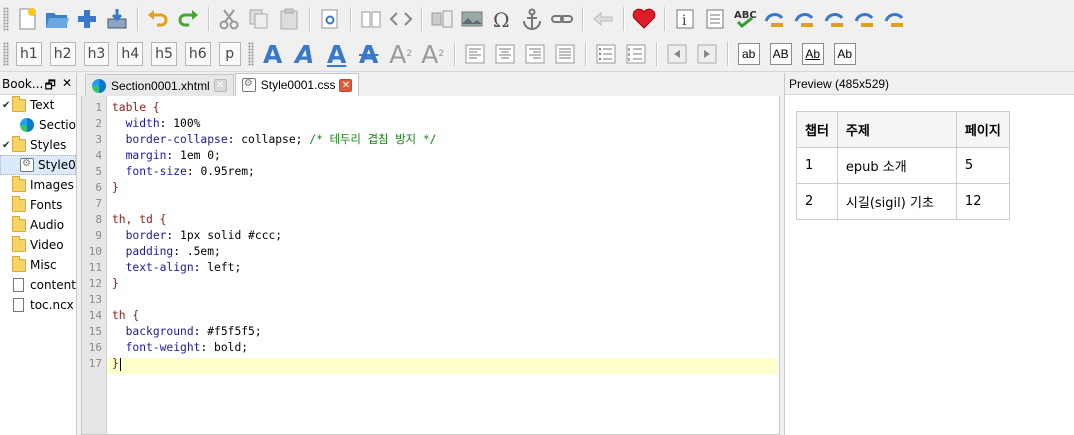  I want to click on underline-icon: A, so click(337, 54).